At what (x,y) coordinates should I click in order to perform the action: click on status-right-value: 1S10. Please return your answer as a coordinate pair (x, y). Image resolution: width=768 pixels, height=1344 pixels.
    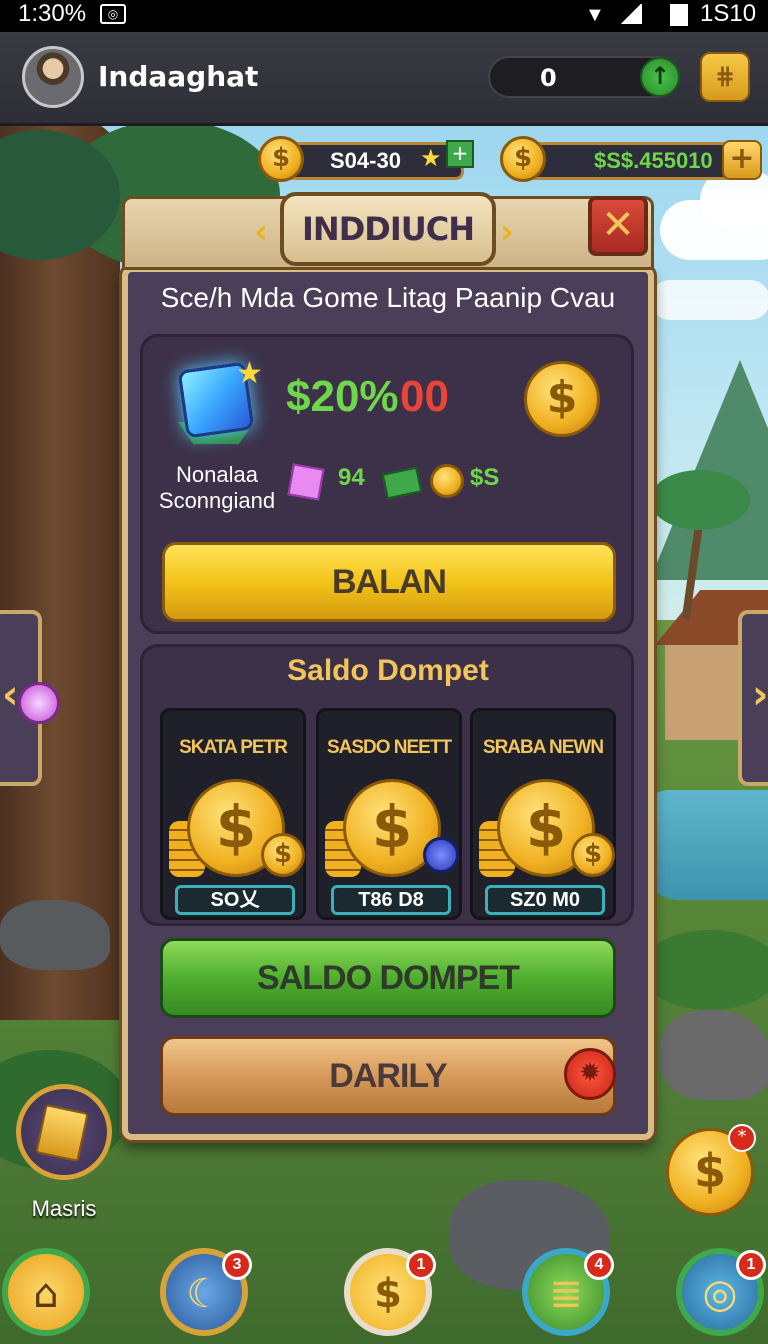
    Looking at the image, I should click on (728, 13).